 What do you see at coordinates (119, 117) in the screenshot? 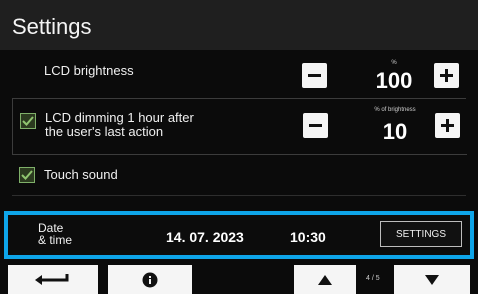
I see `lcd-dimming-label-line1: LCD dimming 1 hour after` at bounding box center [119, 117].